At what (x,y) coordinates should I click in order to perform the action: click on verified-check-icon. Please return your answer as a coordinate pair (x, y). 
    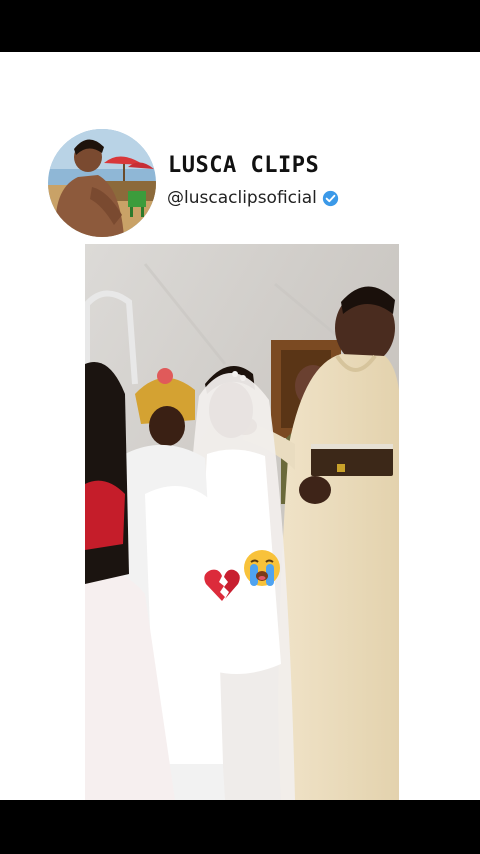
    Looking at the image, I should click on (330, 198).